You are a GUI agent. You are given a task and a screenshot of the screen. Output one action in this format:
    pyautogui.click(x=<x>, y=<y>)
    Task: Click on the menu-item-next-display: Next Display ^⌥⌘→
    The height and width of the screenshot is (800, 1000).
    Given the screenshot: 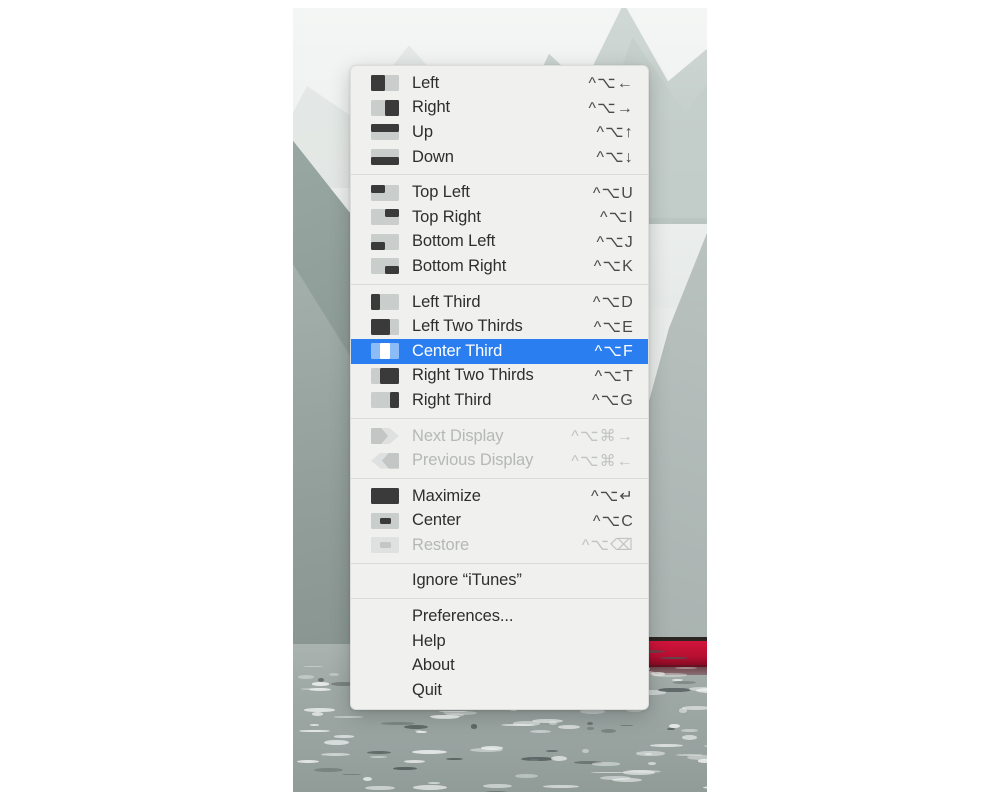 What is the action you would take?
    pyautogui.click(x=499, y=436)
    